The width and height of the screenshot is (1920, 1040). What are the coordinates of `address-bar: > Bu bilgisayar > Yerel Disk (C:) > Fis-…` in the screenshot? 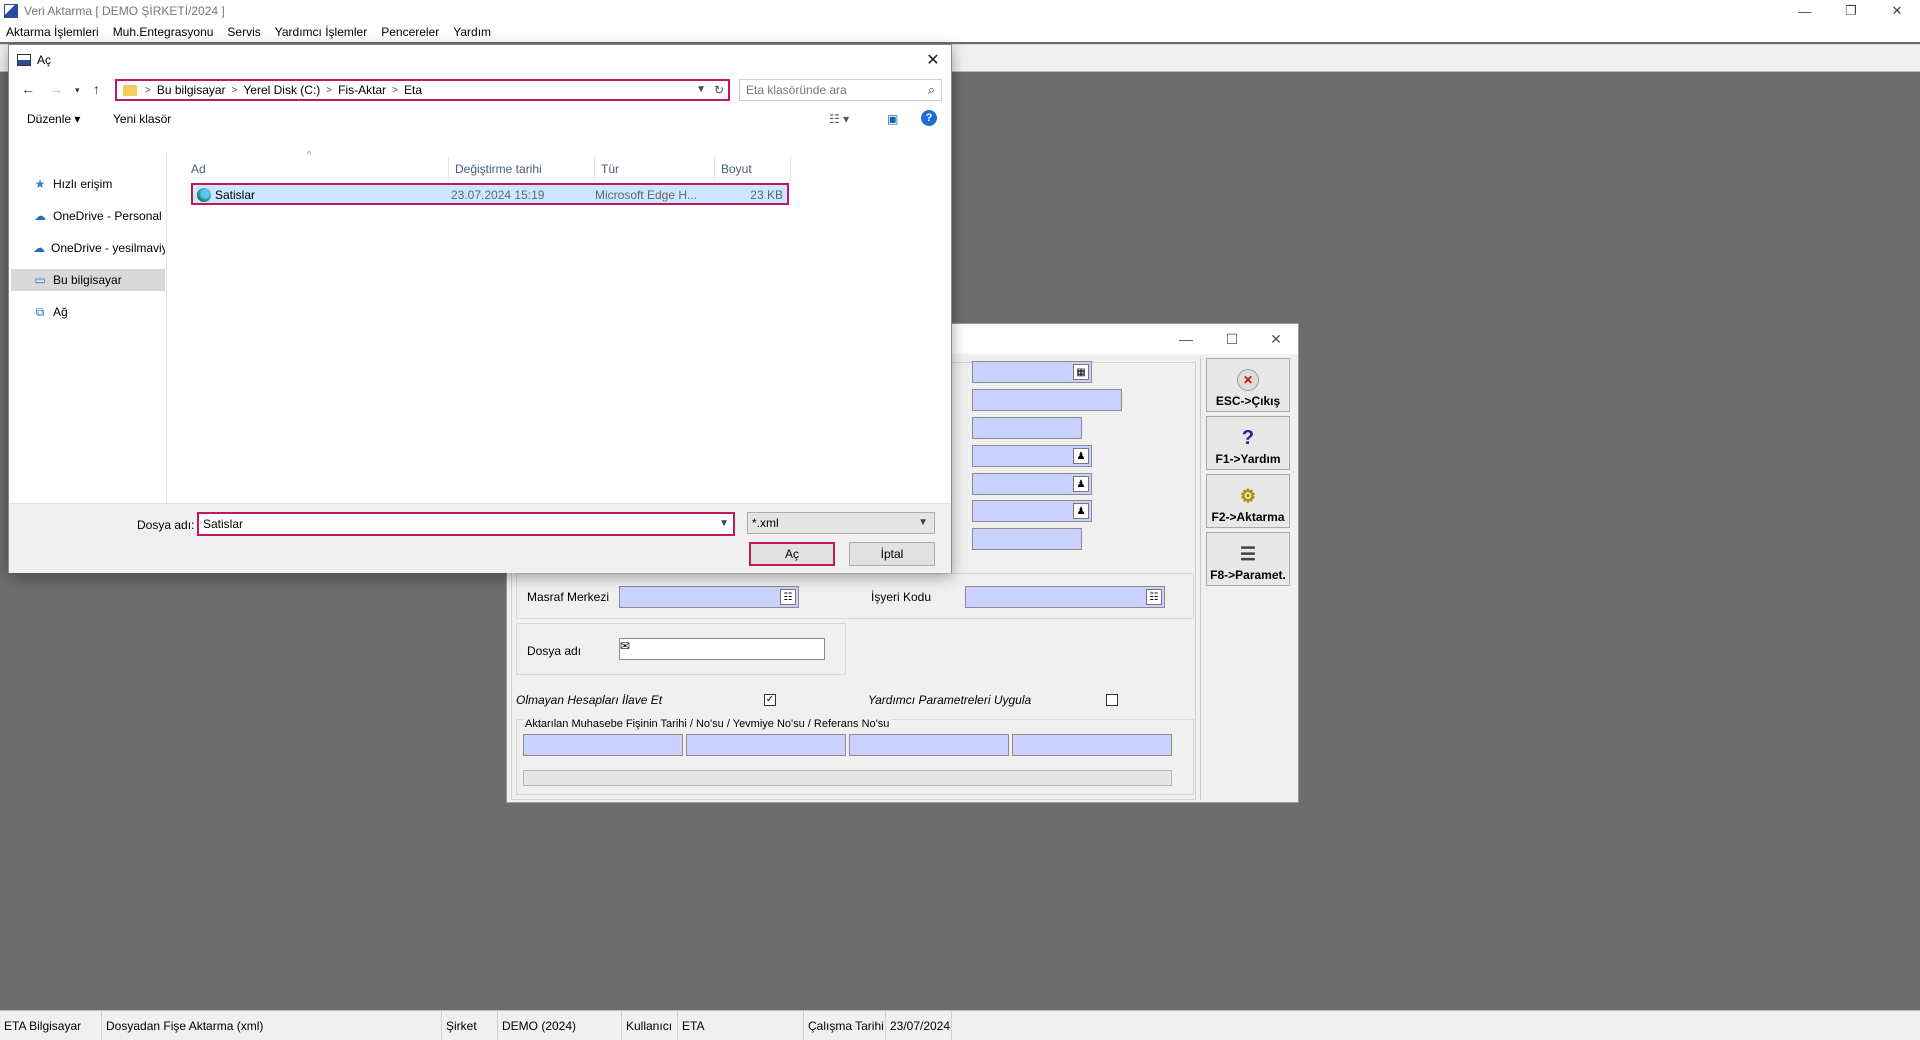 It's located at (422, 90).